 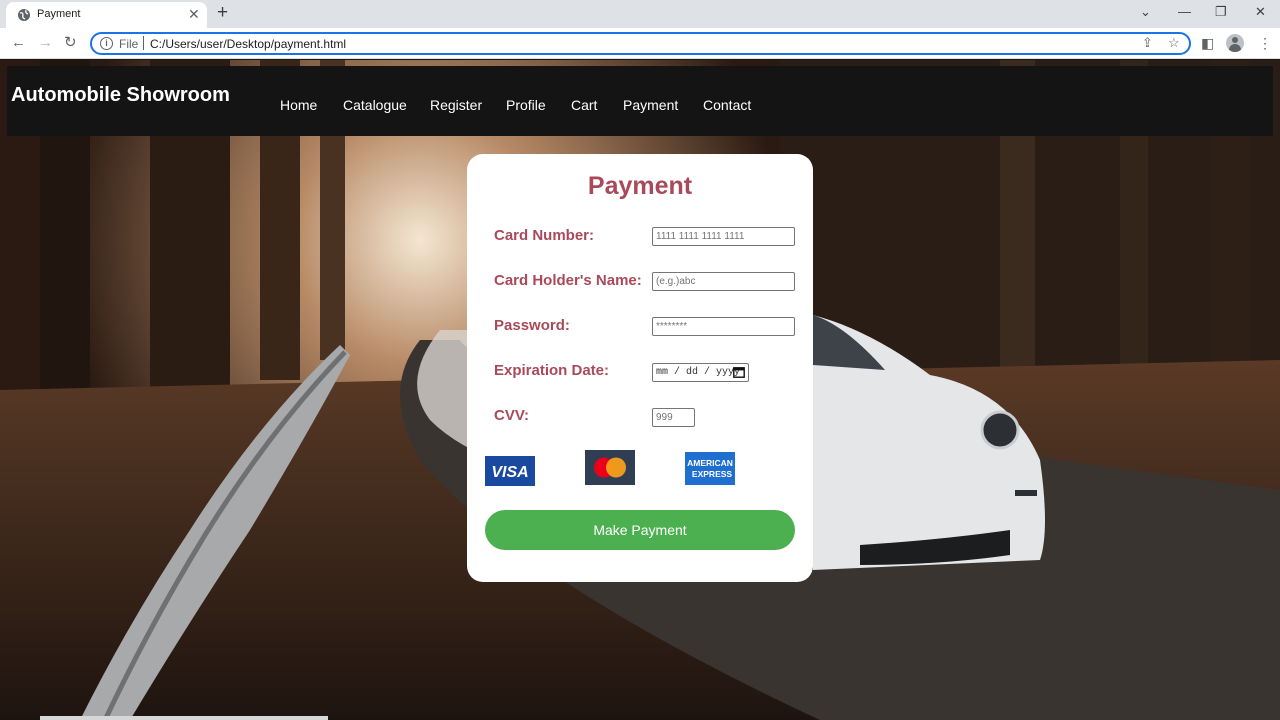 I want to click on globe-icon, so click(x=24, y=15).